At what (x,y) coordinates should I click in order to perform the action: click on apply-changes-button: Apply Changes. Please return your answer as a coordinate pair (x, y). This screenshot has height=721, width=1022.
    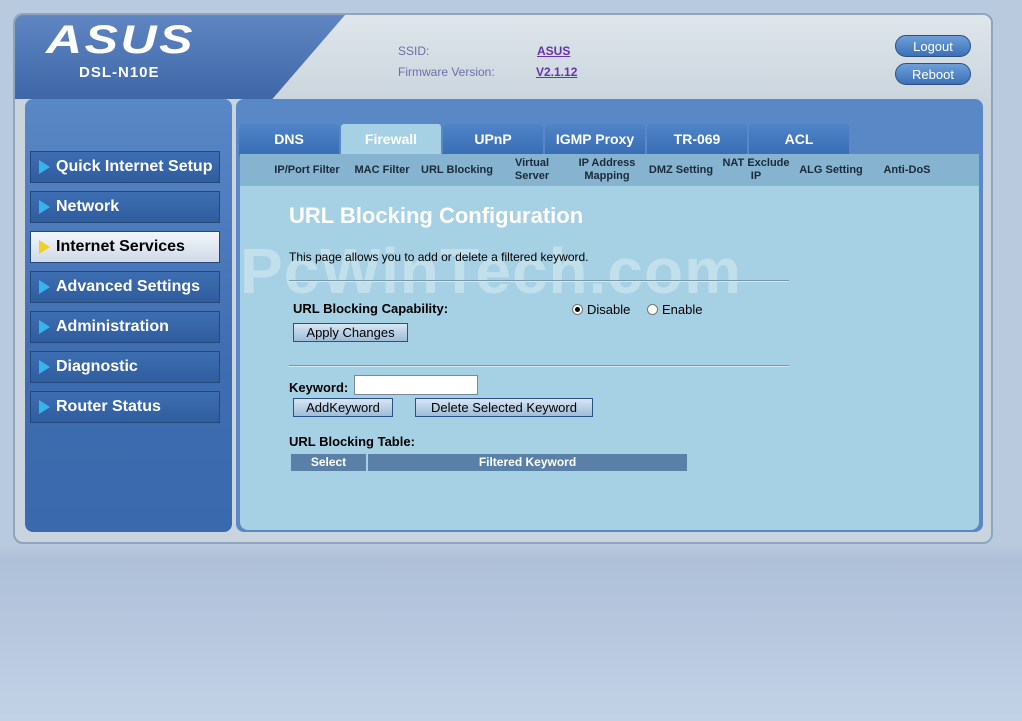
    Looking at the image, I should click on (350, 332).